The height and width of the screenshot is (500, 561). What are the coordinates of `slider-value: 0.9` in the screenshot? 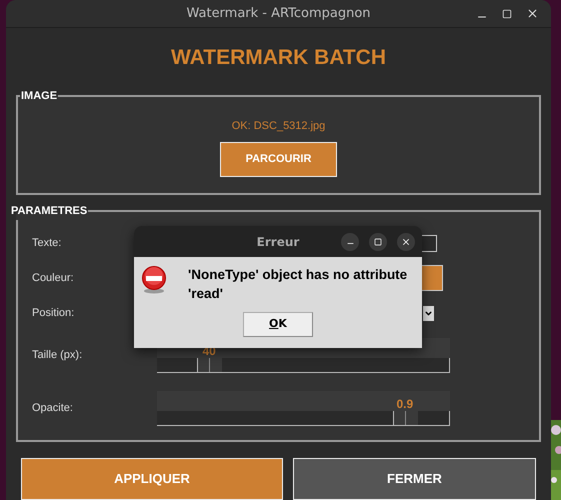 It's located at (405, 404).